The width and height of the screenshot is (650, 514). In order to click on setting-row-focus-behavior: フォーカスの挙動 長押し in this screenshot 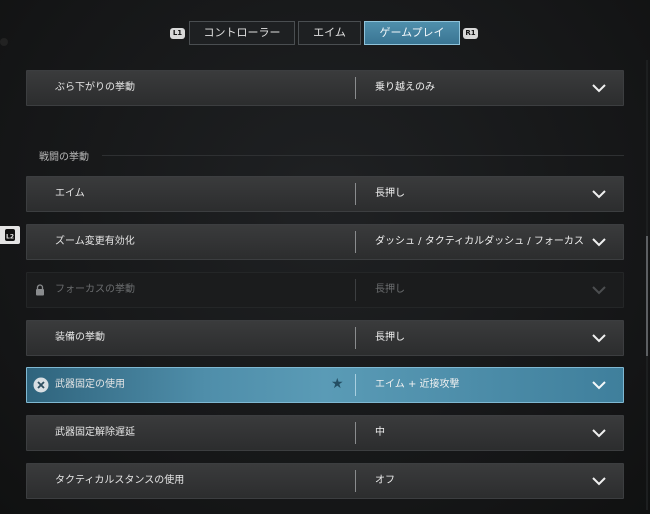, I will do `click(325, 290)`.